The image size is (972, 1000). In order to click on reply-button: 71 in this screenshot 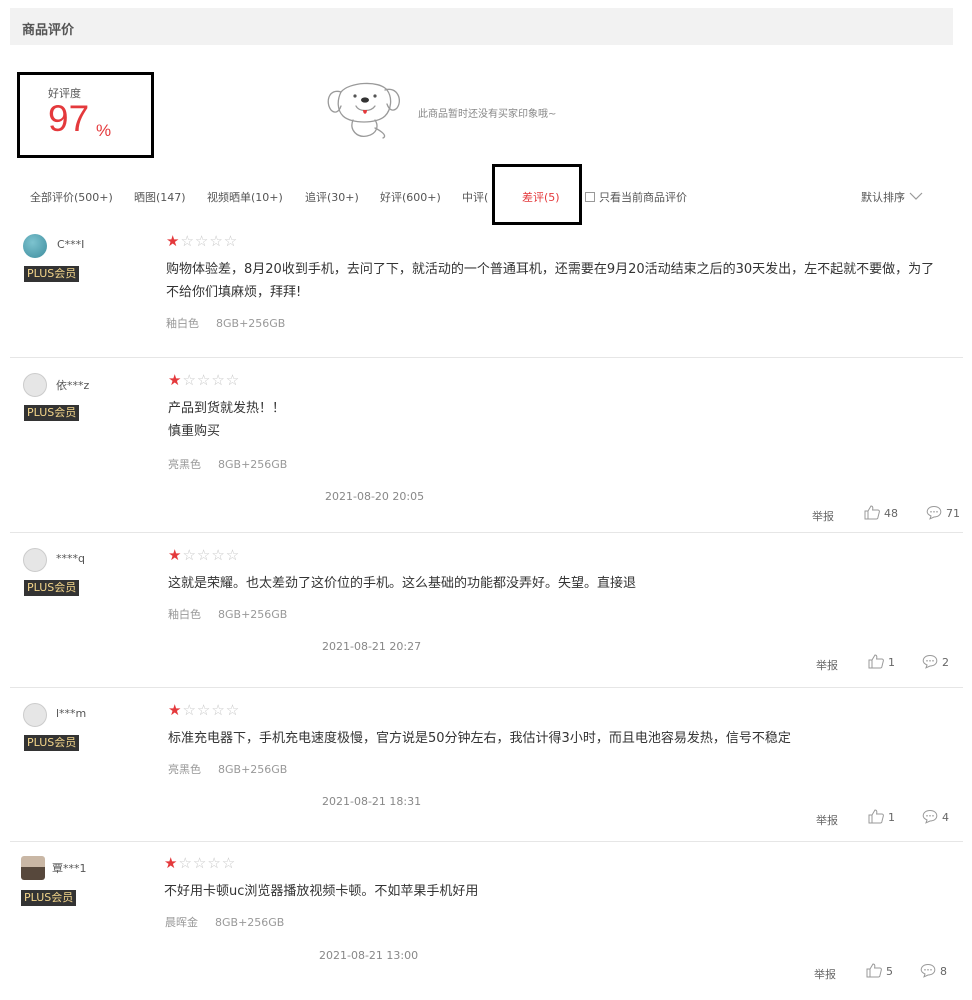, I will do `click(943, 512)`.